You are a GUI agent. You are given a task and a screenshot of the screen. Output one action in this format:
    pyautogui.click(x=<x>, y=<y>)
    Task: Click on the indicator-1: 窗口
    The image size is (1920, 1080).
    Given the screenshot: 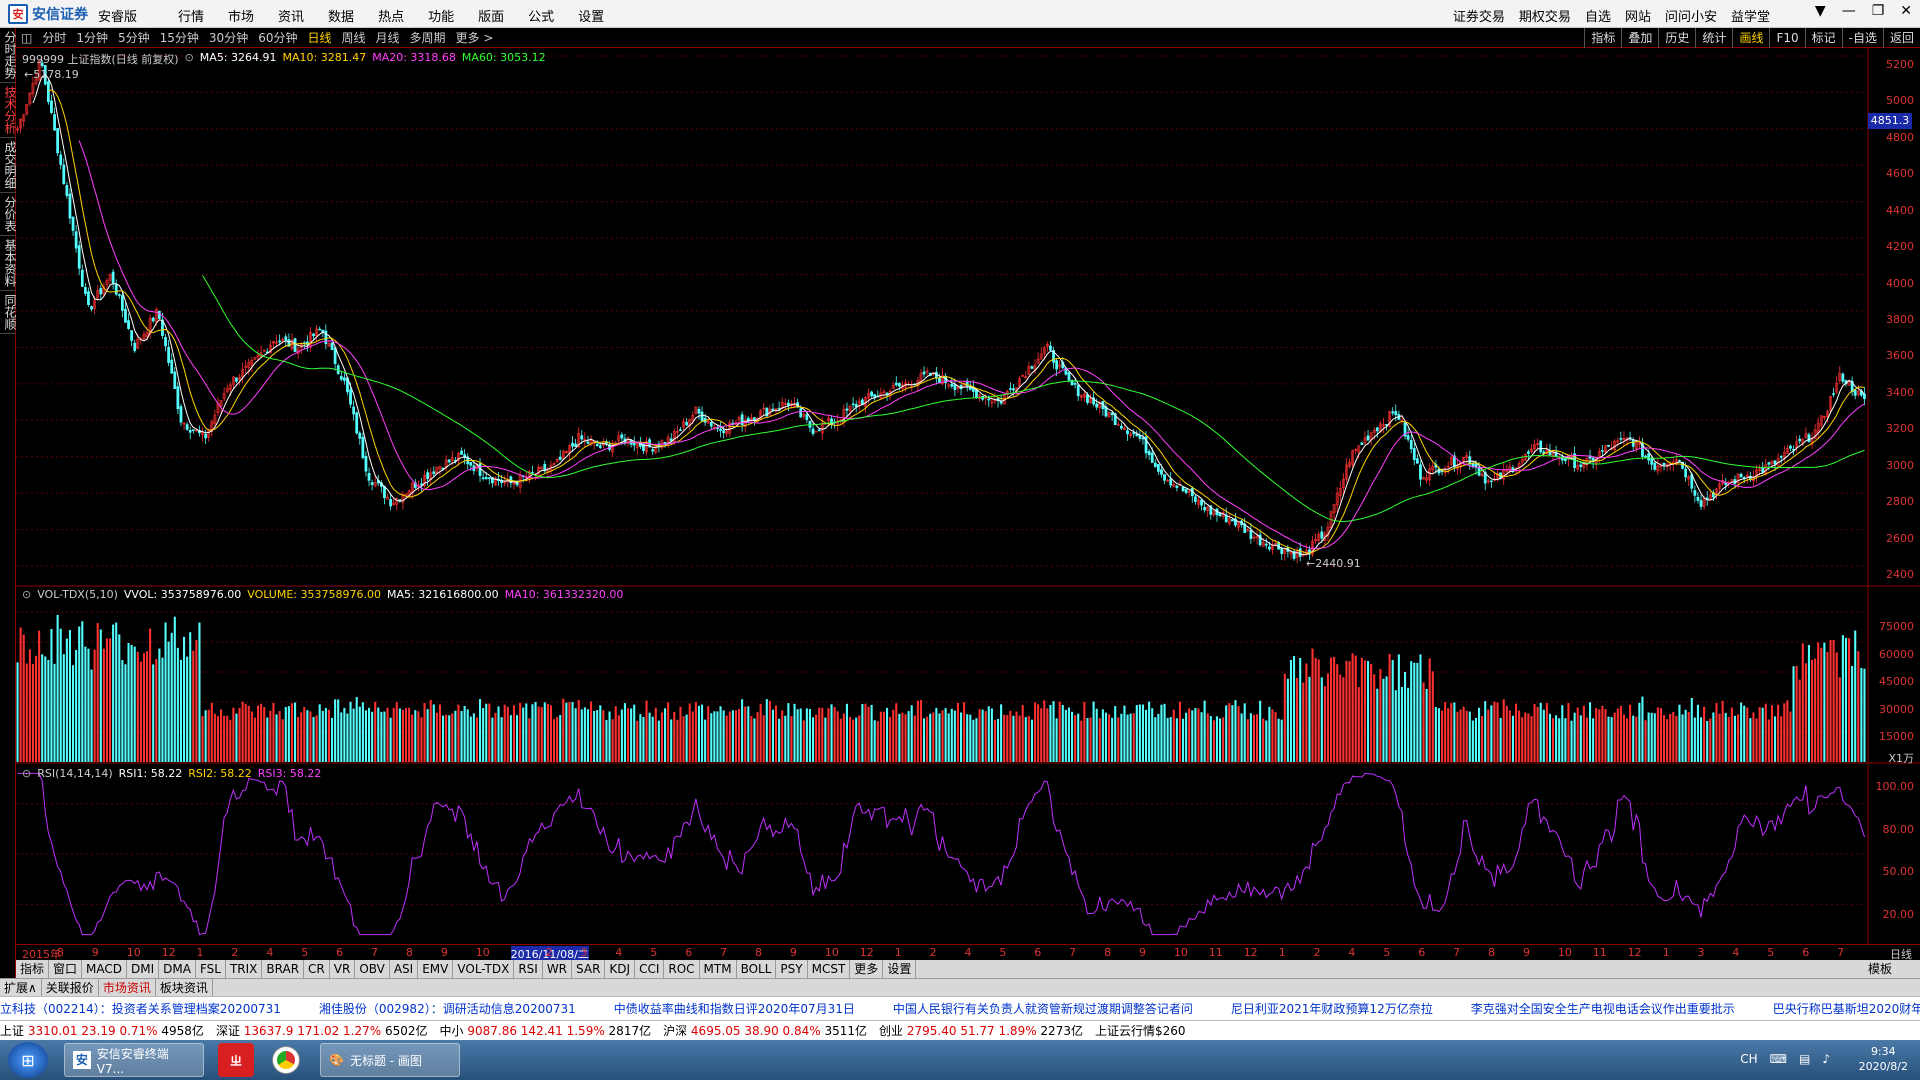 What is the action you would take?
    pyautogui.click(x=66, y=969)
    